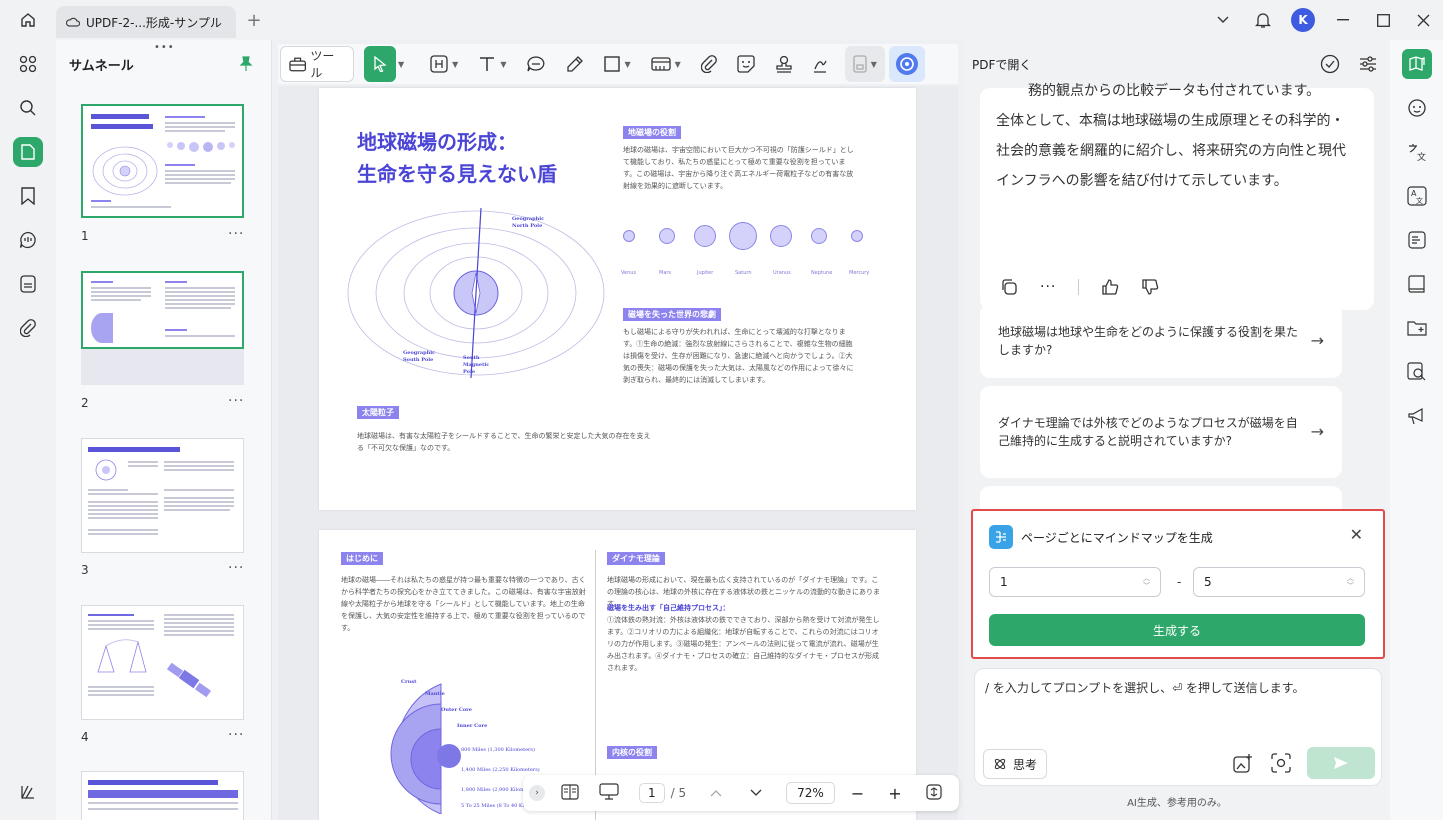 The height and width of the screenshot is (820, 1443). I want to click on presentation-icon, so click(609, 793).